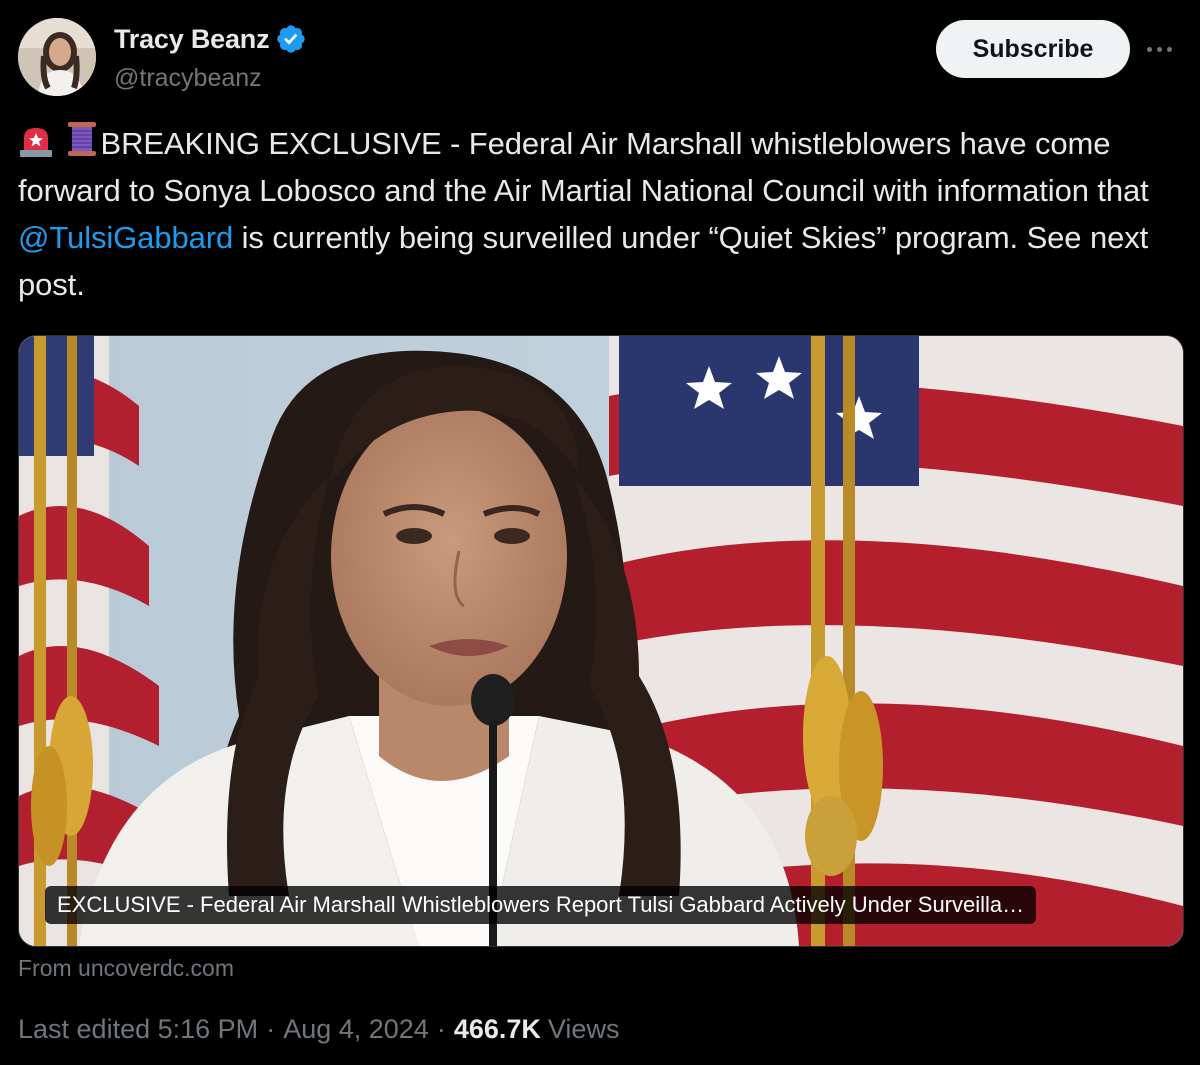 Image resolution: width=1200 pixels, height=1065 pixels. I want to click on author-handle: @tracybeanz, so click(210, 78).